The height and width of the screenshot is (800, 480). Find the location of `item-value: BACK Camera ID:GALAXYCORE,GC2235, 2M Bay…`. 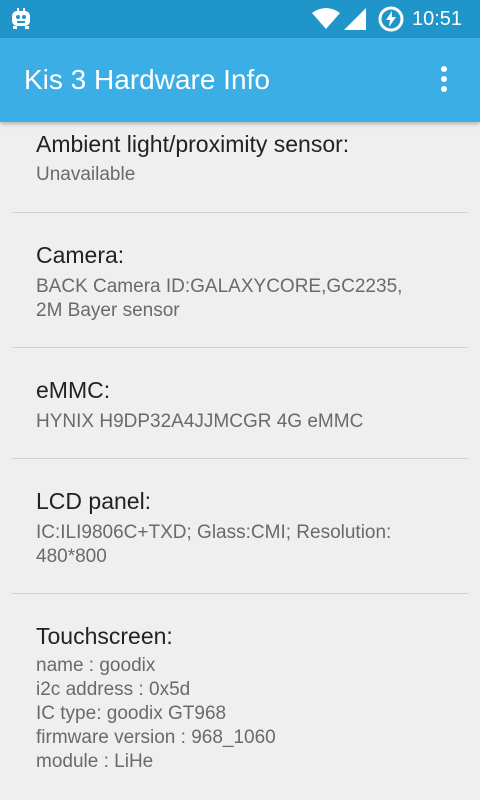

item-value: BACK Camera ID:GALAXYCORE,GC2235, 2M Bay… is located at coordinates (219, 298).